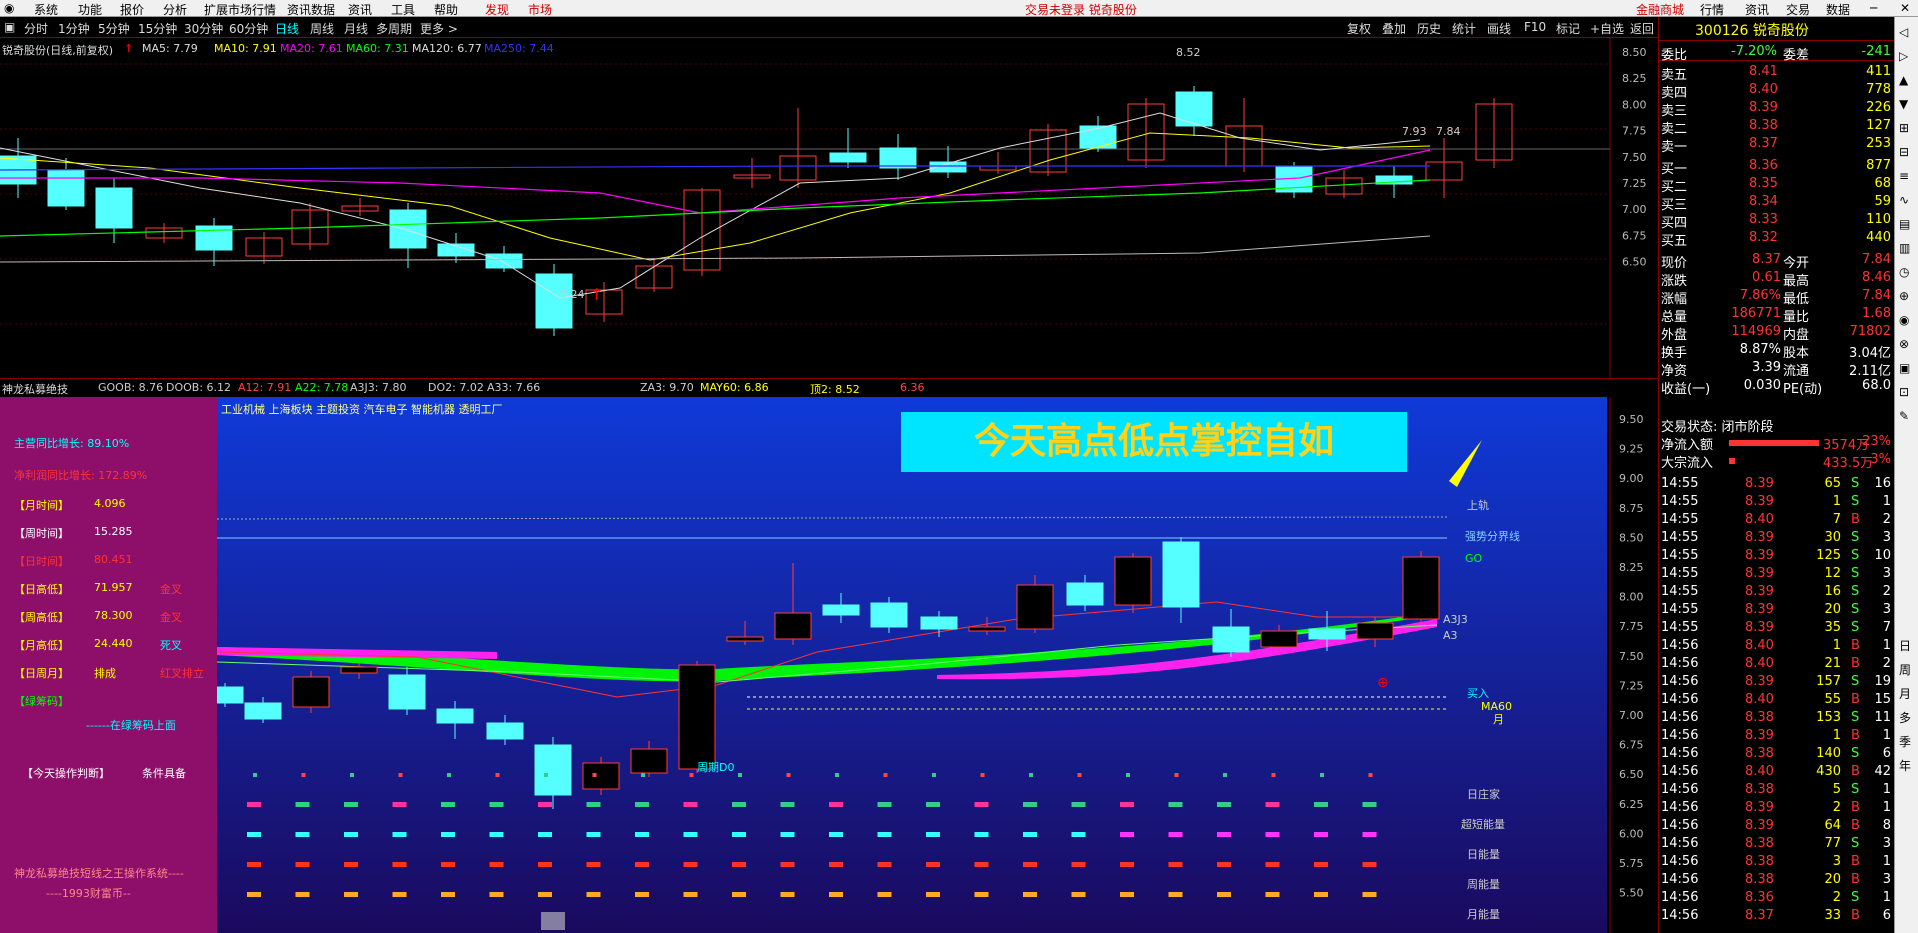  Describe the element at coordinates (1905, 693) in the screenshot. I see `sidebar-period: 月` at that location.